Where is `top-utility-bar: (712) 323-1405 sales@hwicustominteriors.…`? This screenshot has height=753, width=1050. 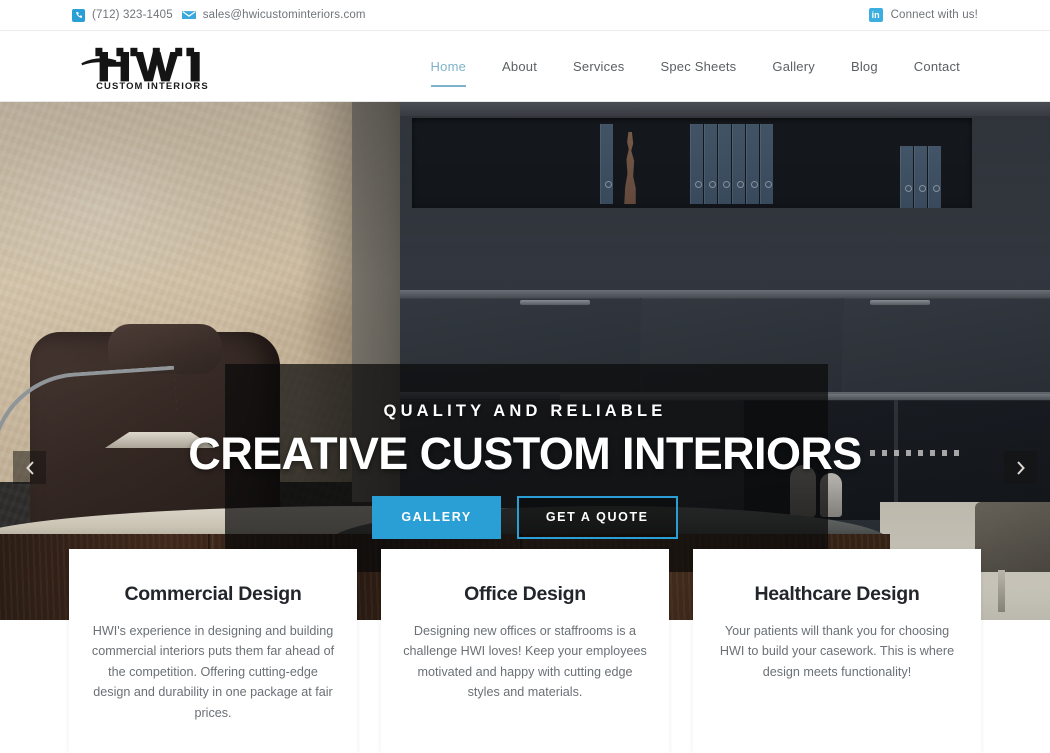 top-utility-bar: (712) 323-1405 sales@hwicustominteriors.… is located at coordinates (525, 15).